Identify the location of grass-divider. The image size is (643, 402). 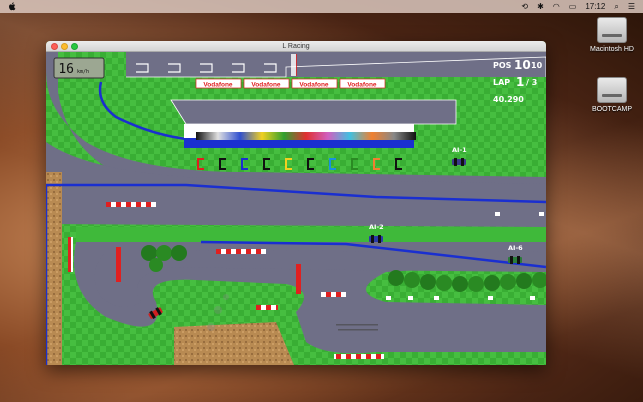
(311, 234).